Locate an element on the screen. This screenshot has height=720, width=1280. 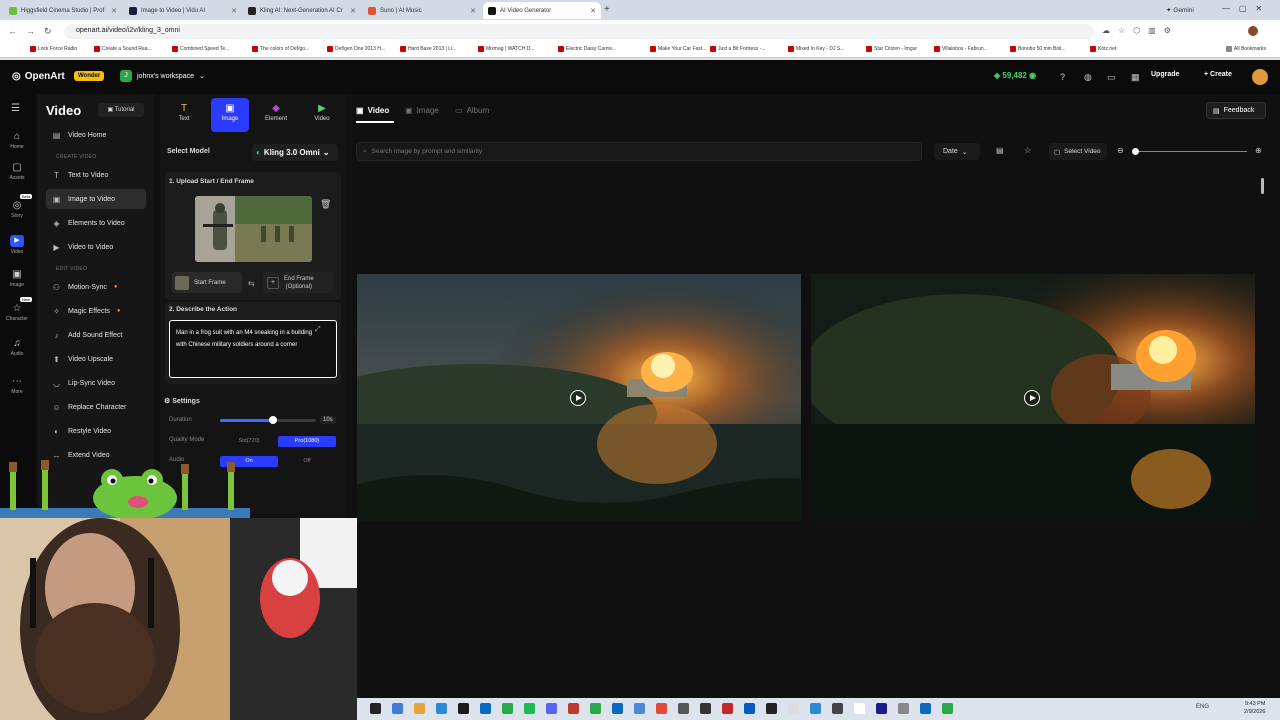
rail-item-audio: ♫ Audio is located at coordinates (17, 347).